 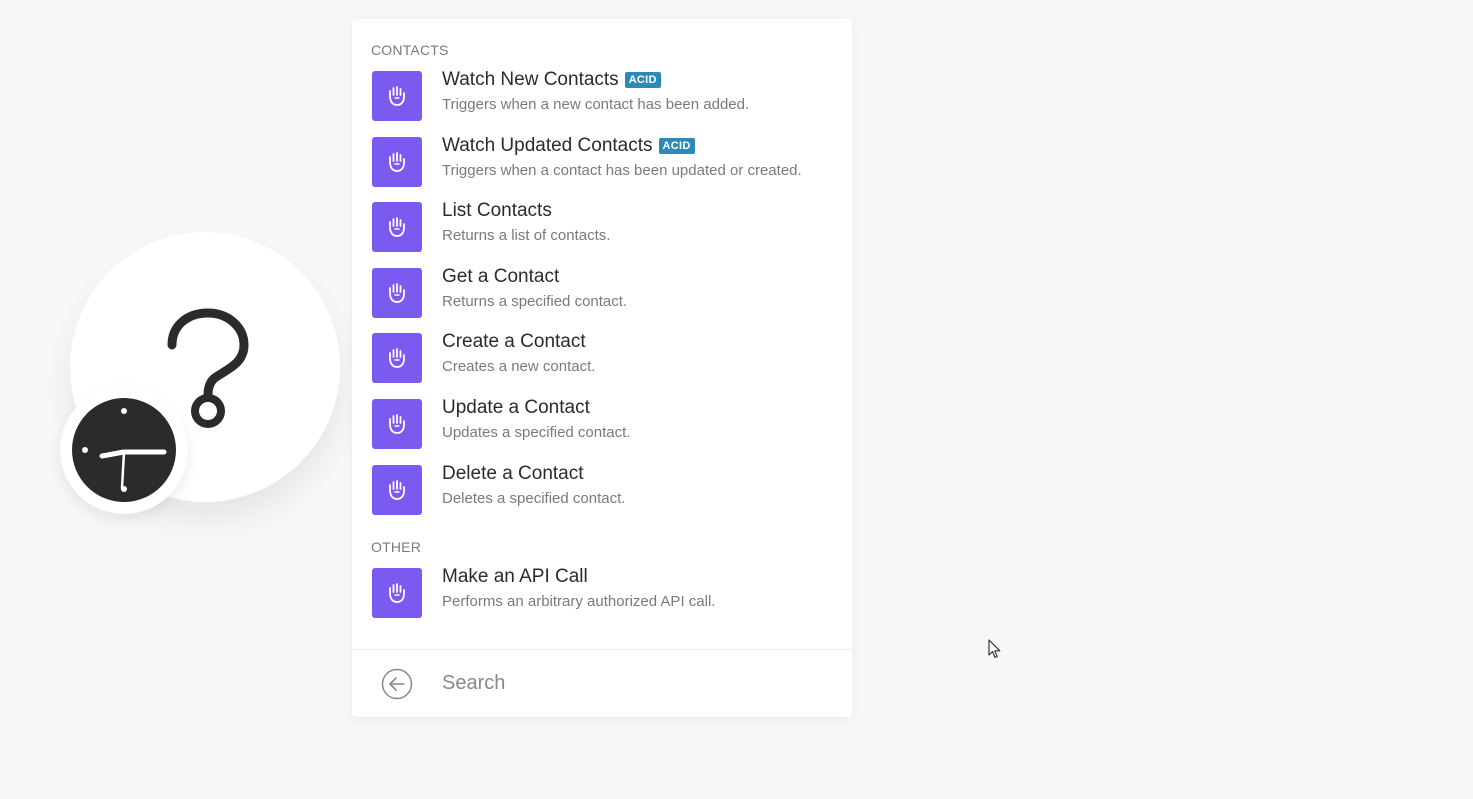 What do you see at coordinates (547, 145) in the screenshot?
I see `module-title: Watch Updated Contacts` at bounding box center [547, 145].